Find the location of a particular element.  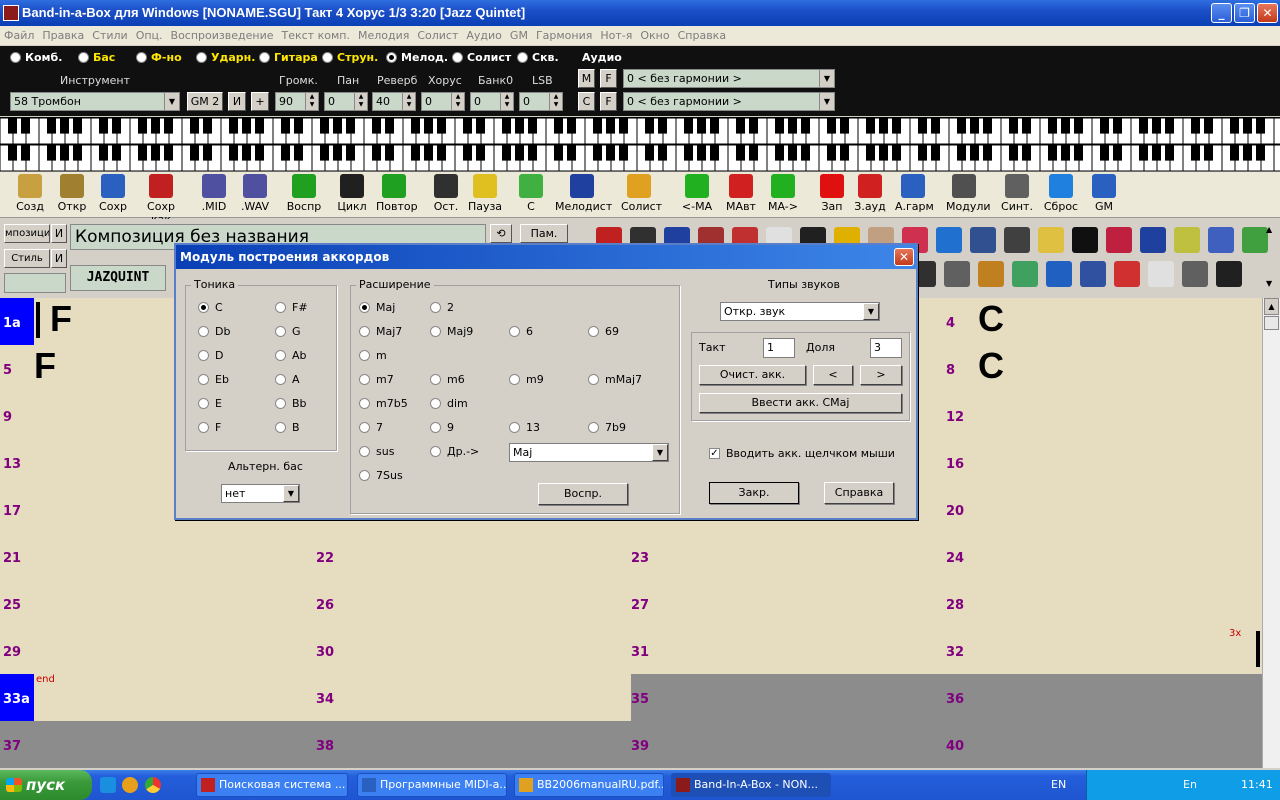

menu-item: Опц. is located at coordinates (149, 35).